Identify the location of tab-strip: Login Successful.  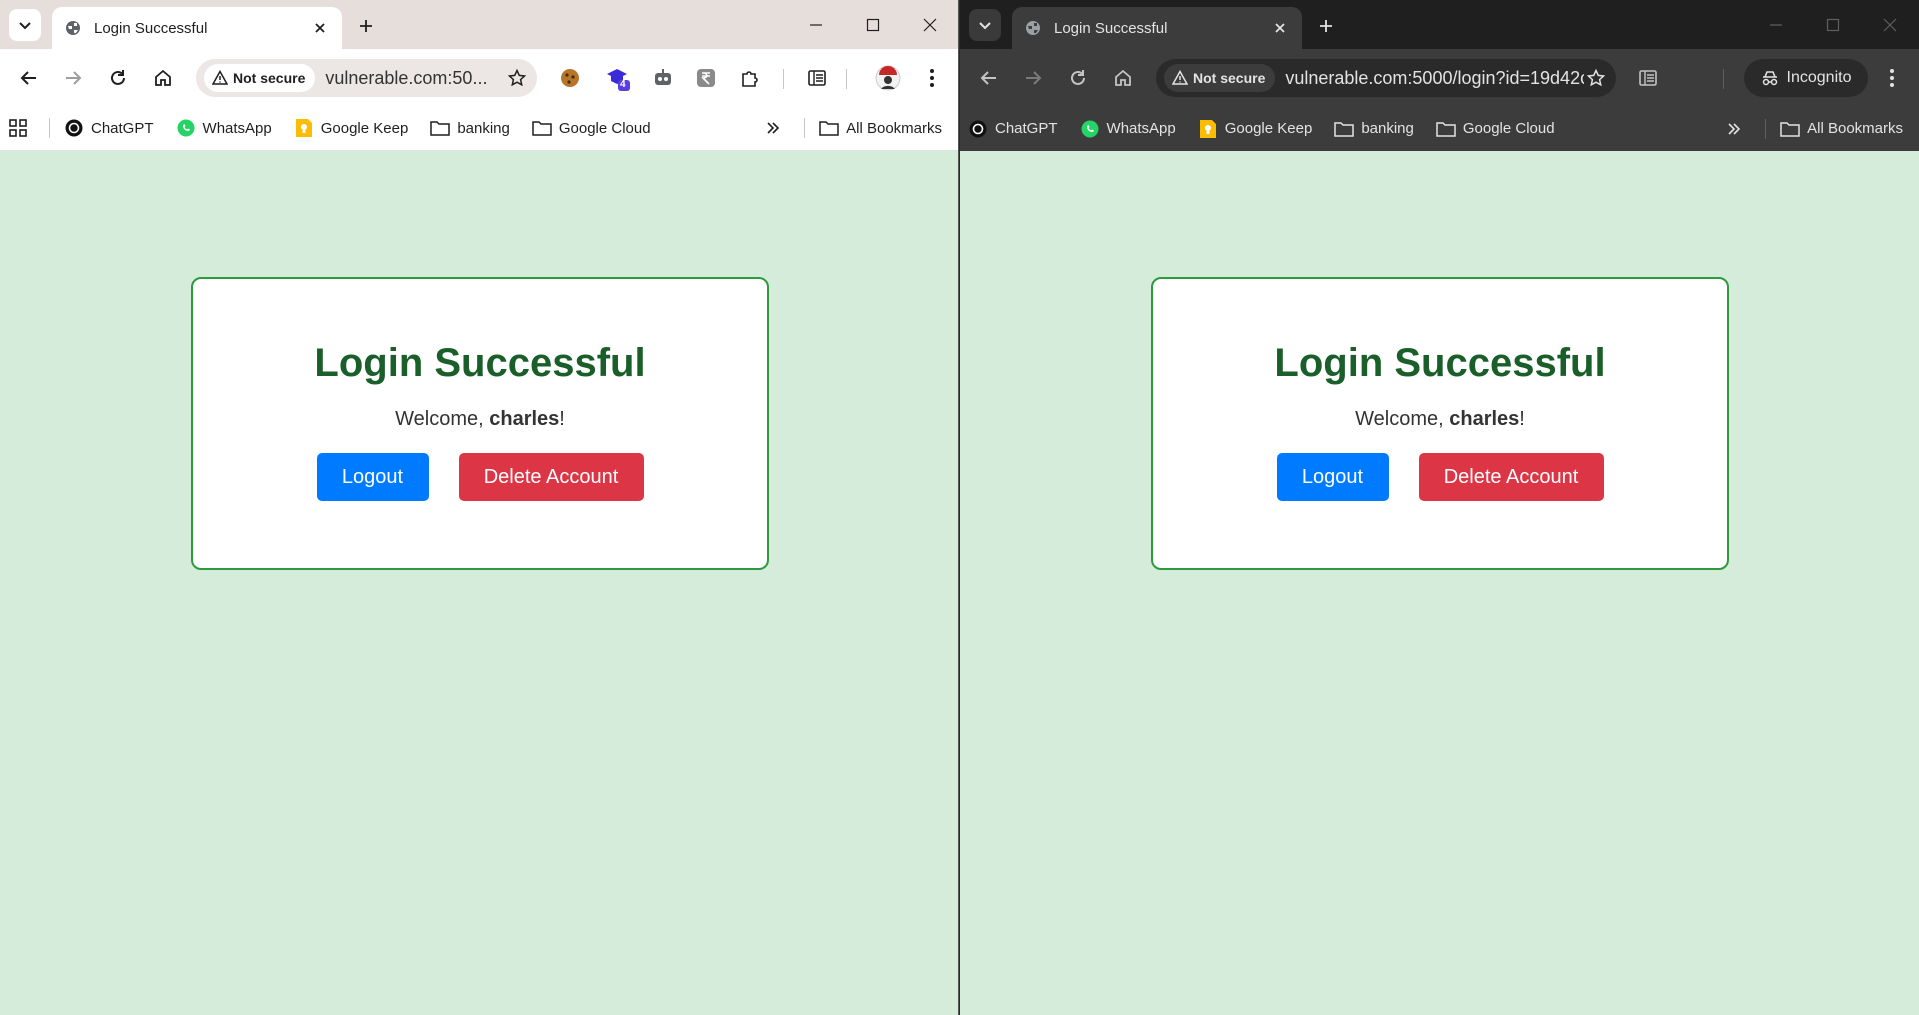
(479, 24).